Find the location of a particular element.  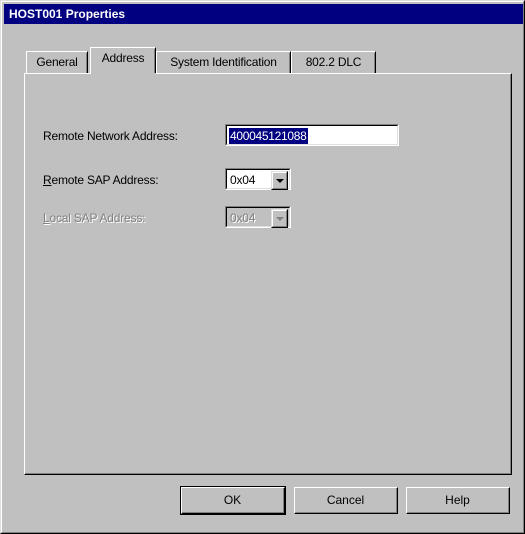

tab-system-identification: System Identification is located at coordinates (223, 62).